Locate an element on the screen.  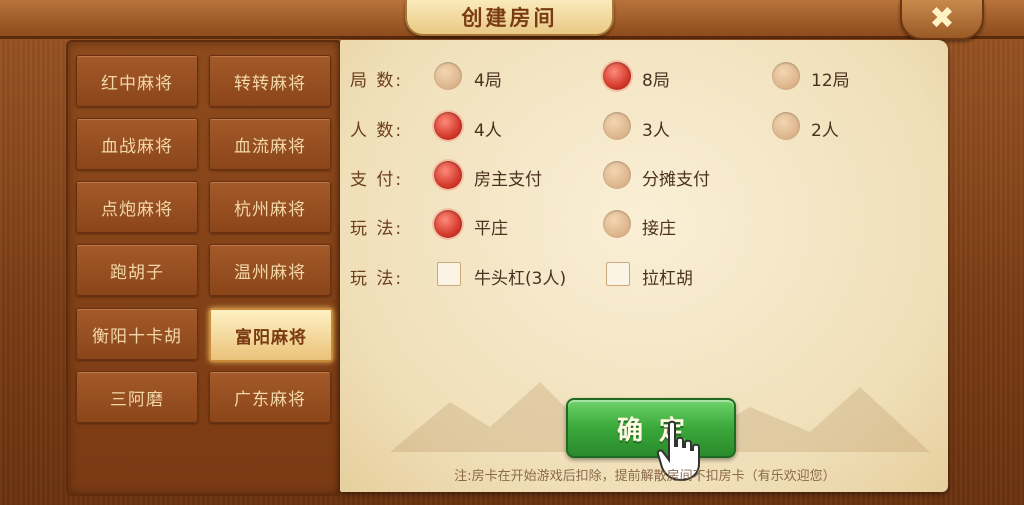
game-item-label: 衡阳十卡胡 is located at coordinates (137, 336).